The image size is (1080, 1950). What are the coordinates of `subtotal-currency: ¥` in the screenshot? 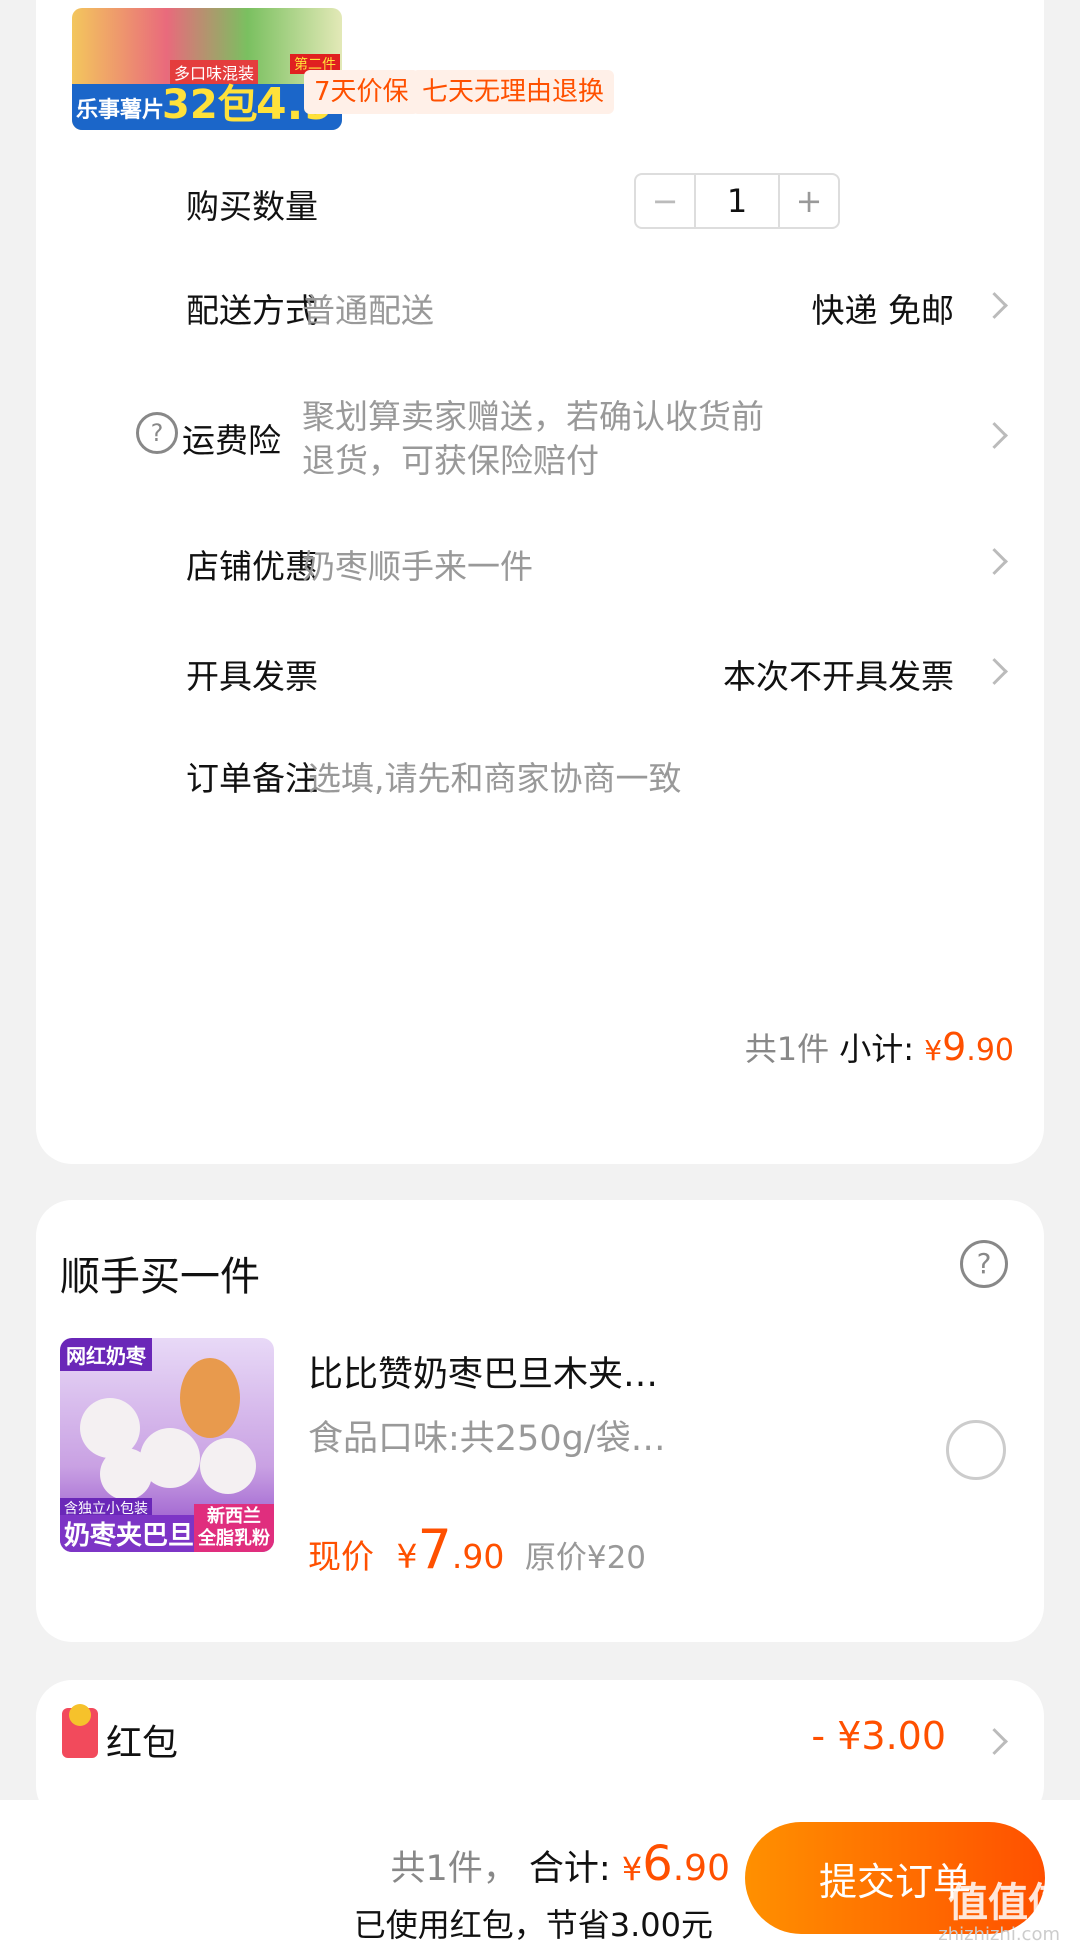 It's located at (933, 1050).